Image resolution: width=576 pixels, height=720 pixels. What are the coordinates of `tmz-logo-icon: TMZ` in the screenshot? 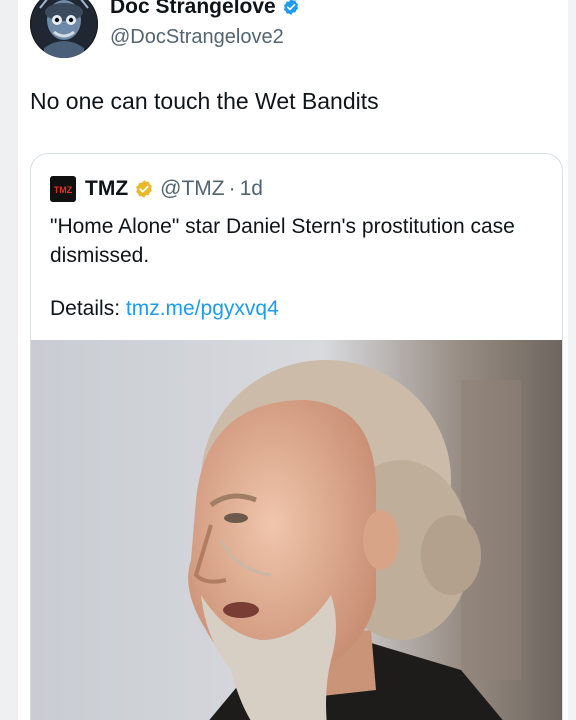 It's located at (63, 189).